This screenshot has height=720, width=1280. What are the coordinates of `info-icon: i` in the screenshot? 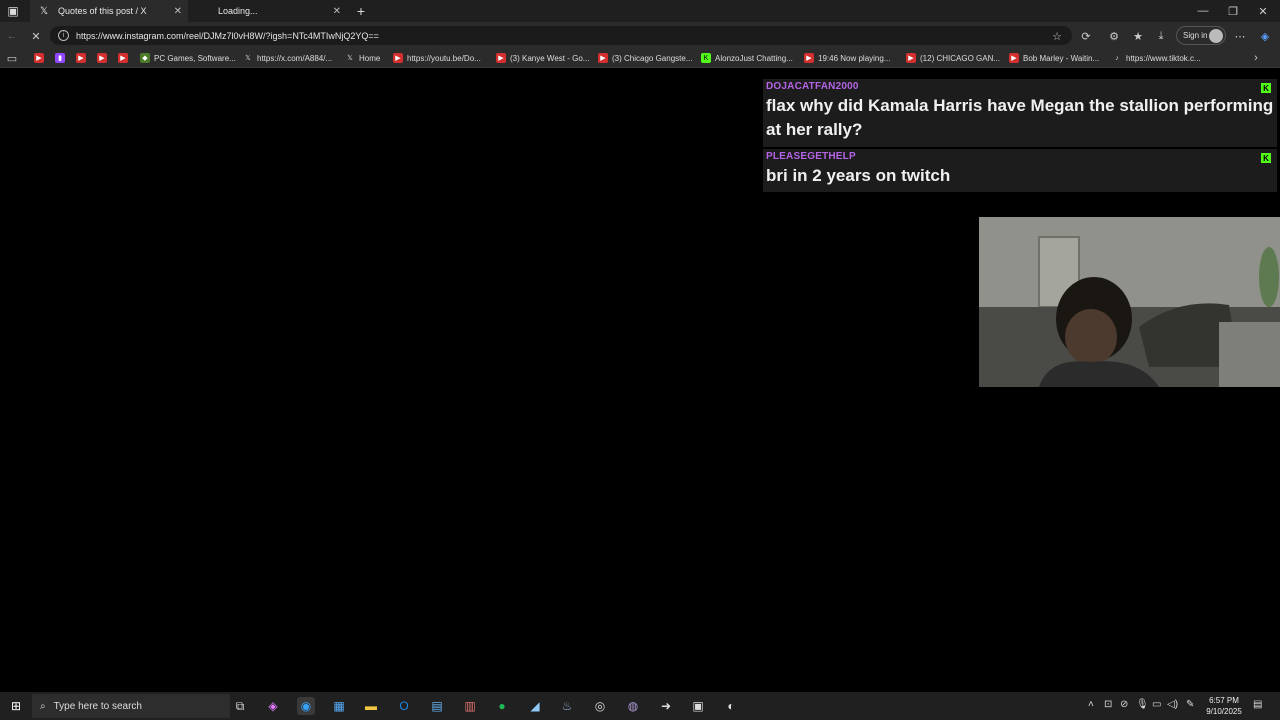 It's located at (63, 35).